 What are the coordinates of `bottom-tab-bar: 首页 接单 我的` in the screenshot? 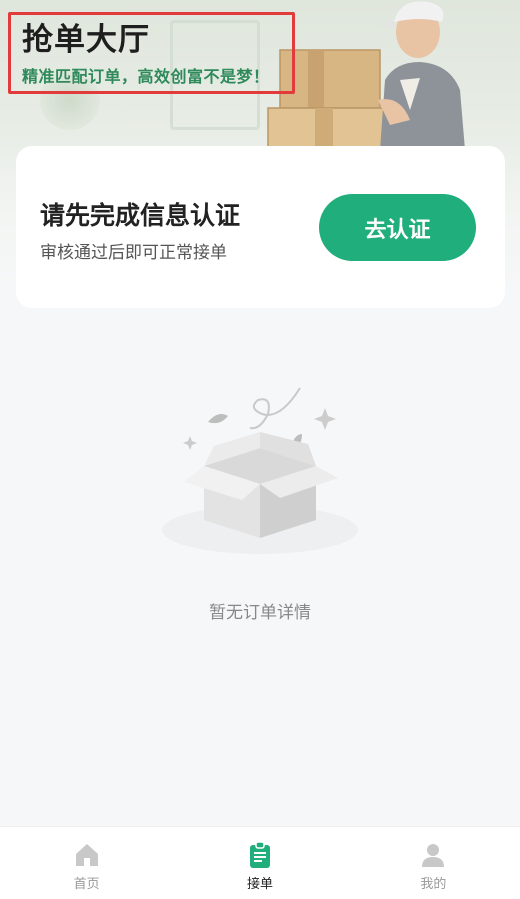 It's located at (260, 862).